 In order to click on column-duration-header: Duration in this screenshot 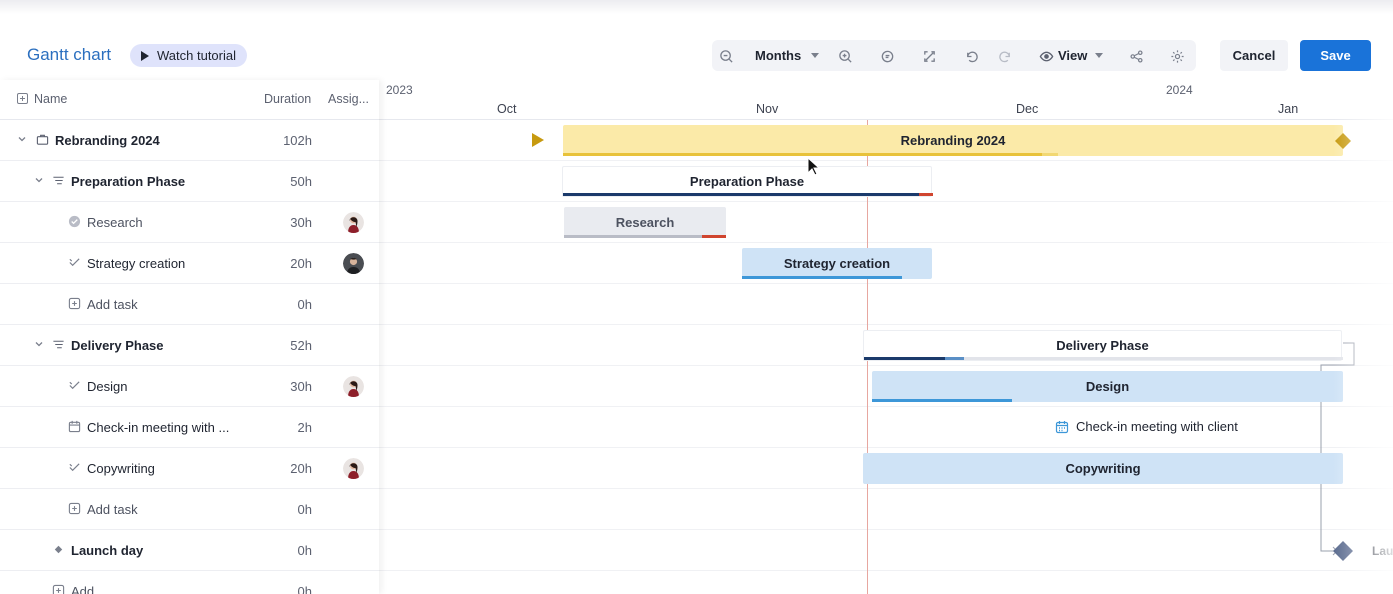, I will do `click(287, 99)`.